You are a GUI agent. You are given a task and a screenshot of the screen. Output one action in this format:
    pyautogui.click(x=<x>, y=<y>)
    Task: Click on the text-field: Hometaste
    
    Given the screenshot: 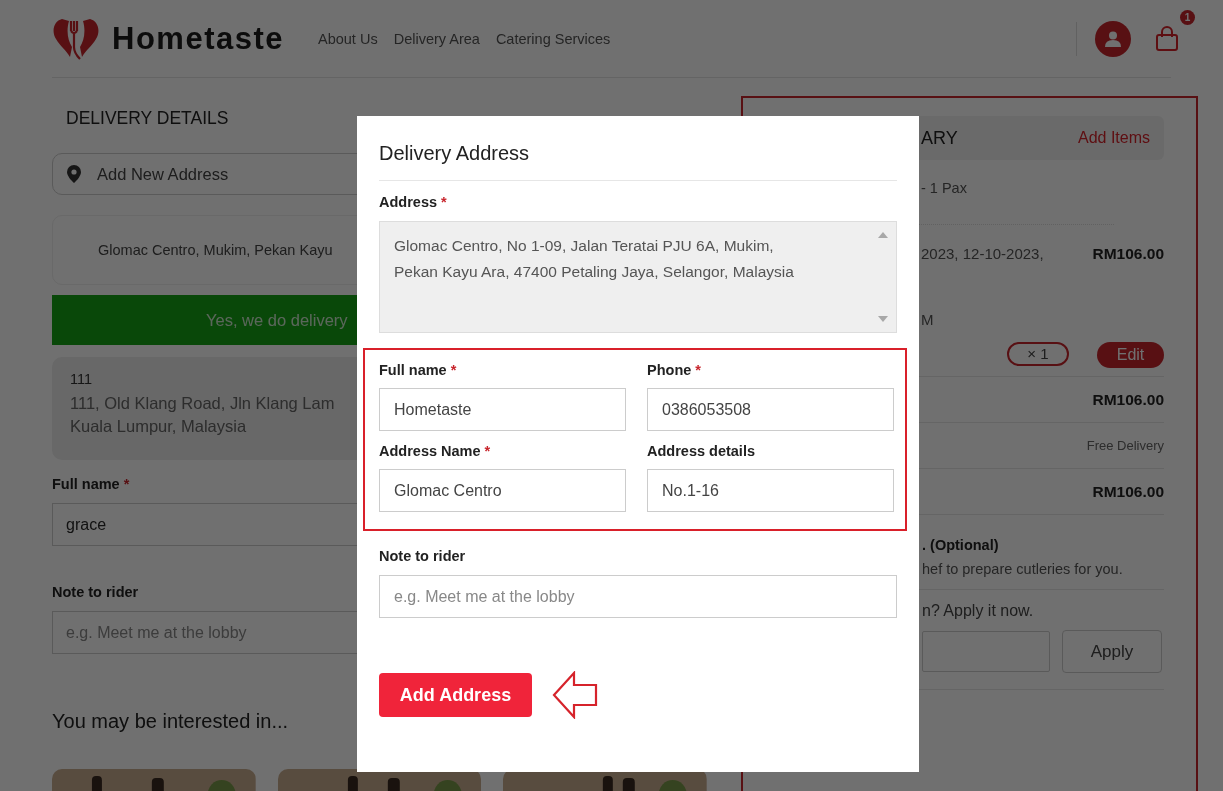 What is the action you would take?
    pyautogui.click(x=502, y=409)
    